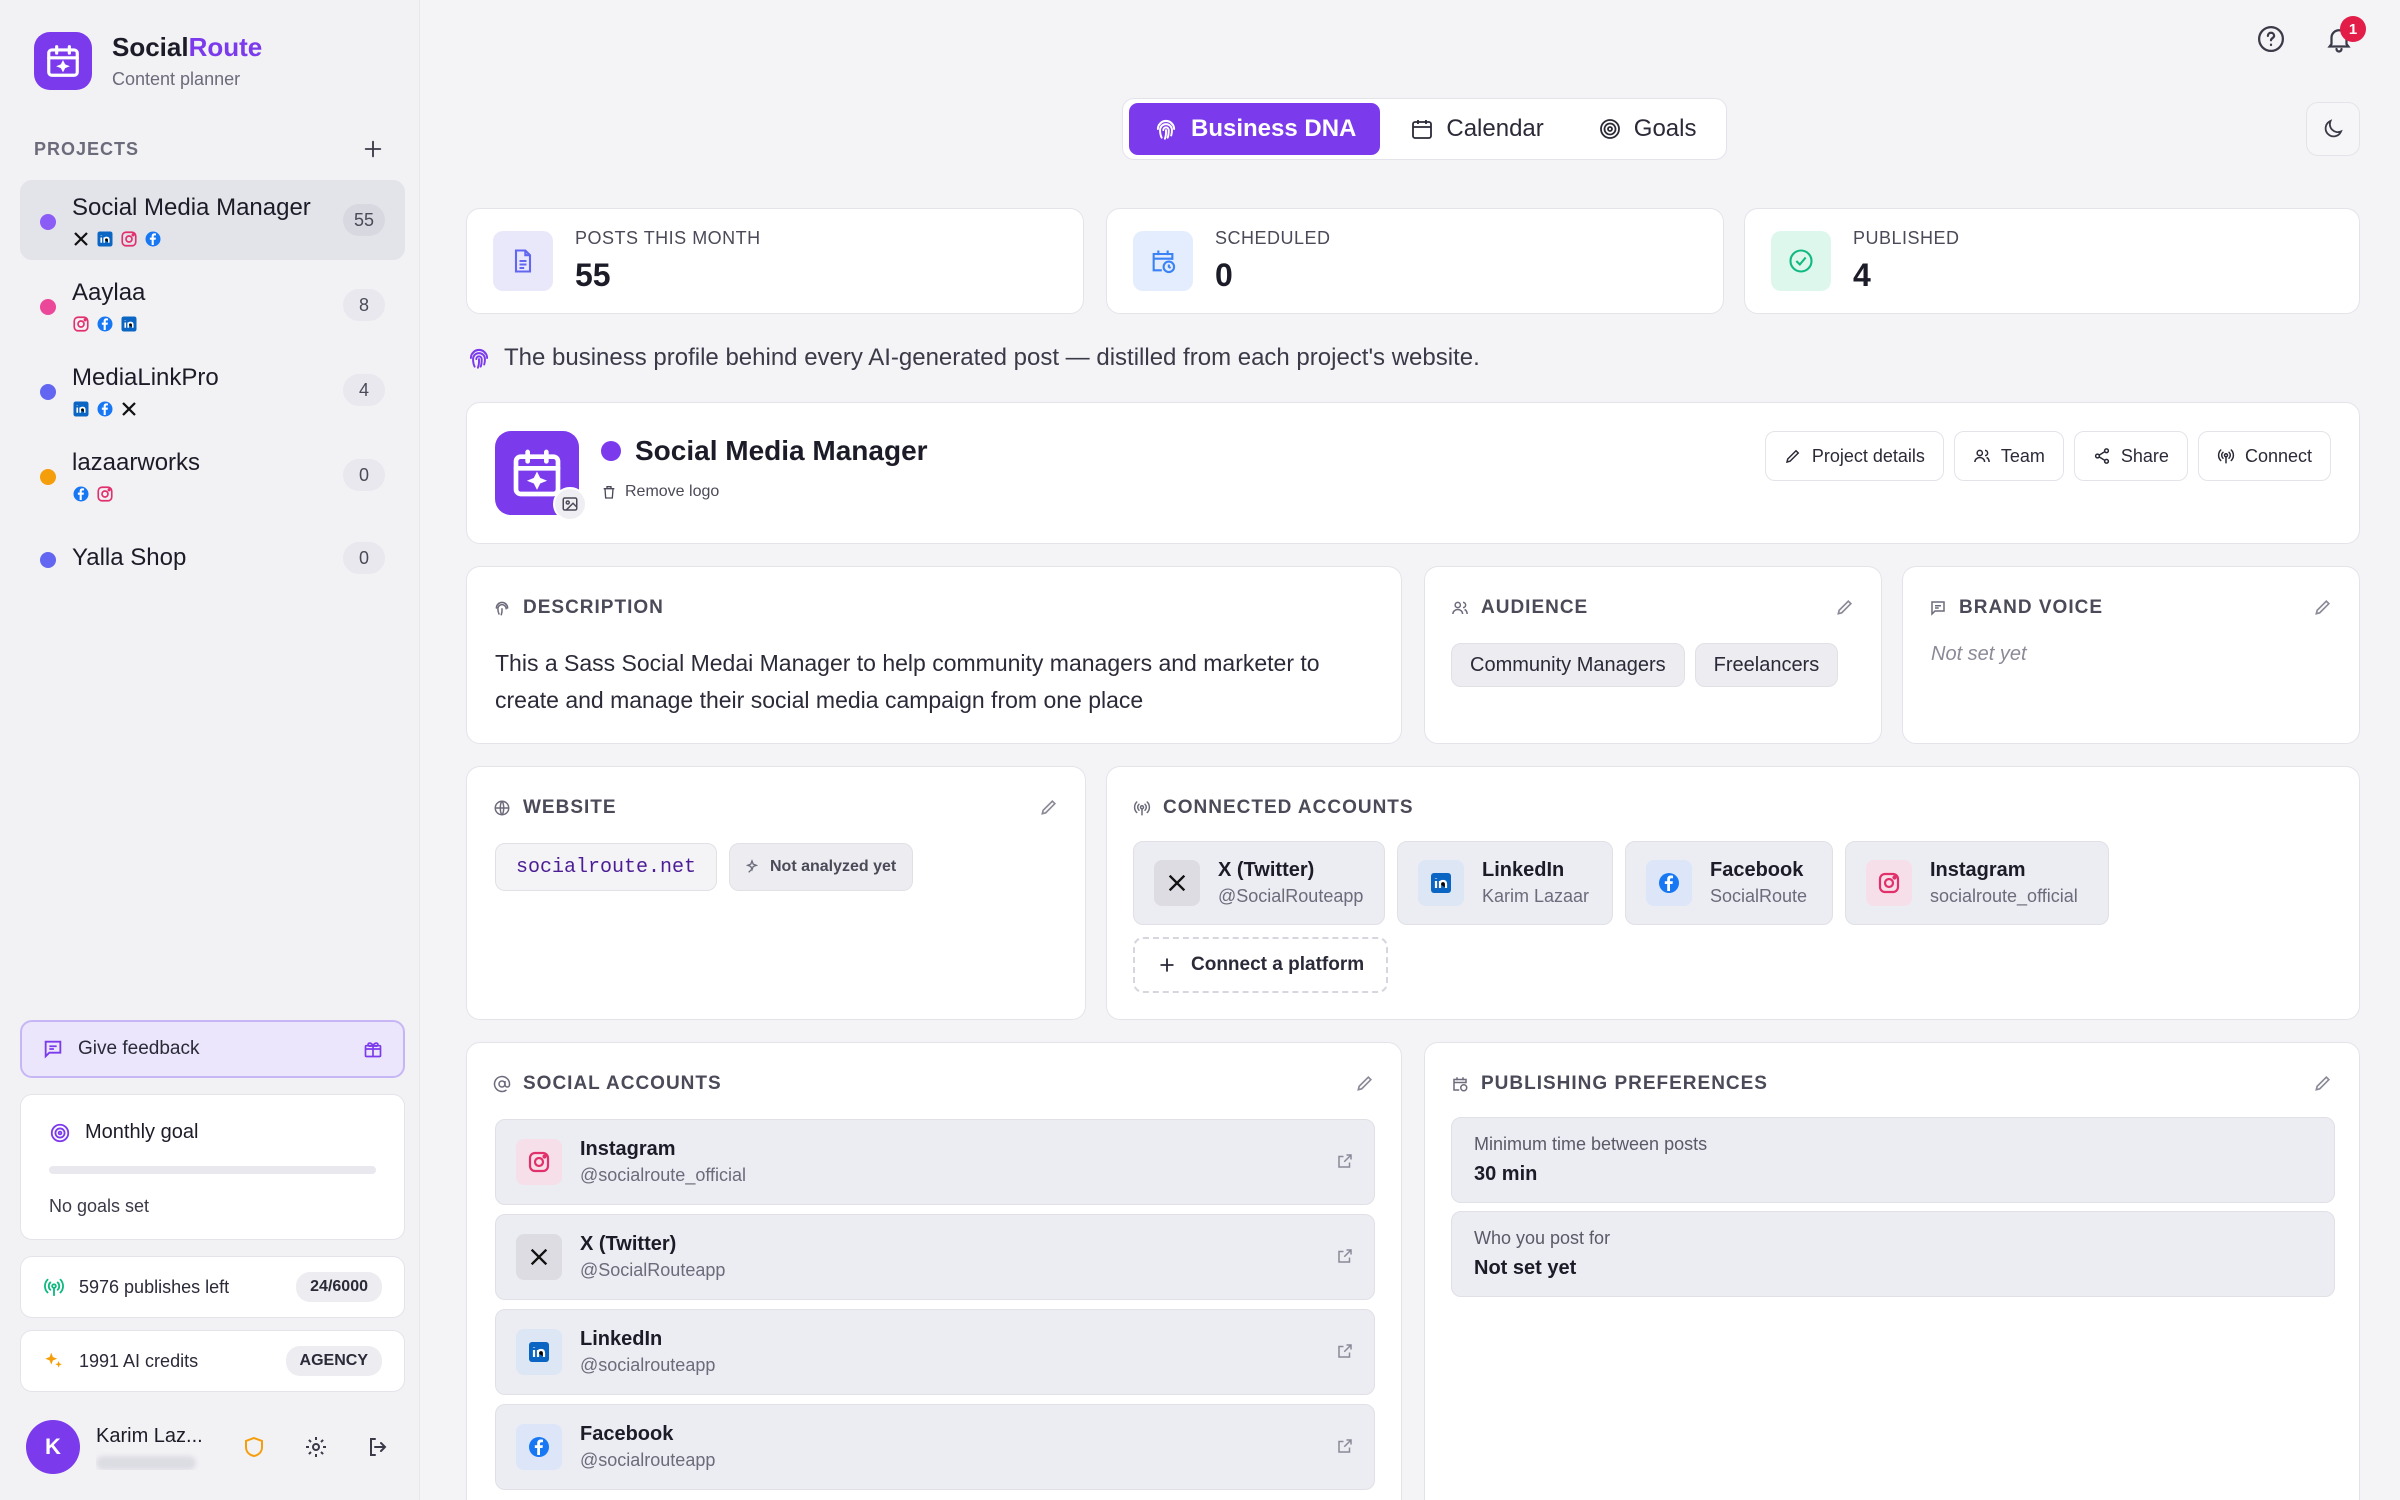 This screenshot has height=1500, width=2400. Describe the element at coordinates (935, 1447) in the screenshot. I see `social-account-row: Facebook @socialrouteapp` at that location.